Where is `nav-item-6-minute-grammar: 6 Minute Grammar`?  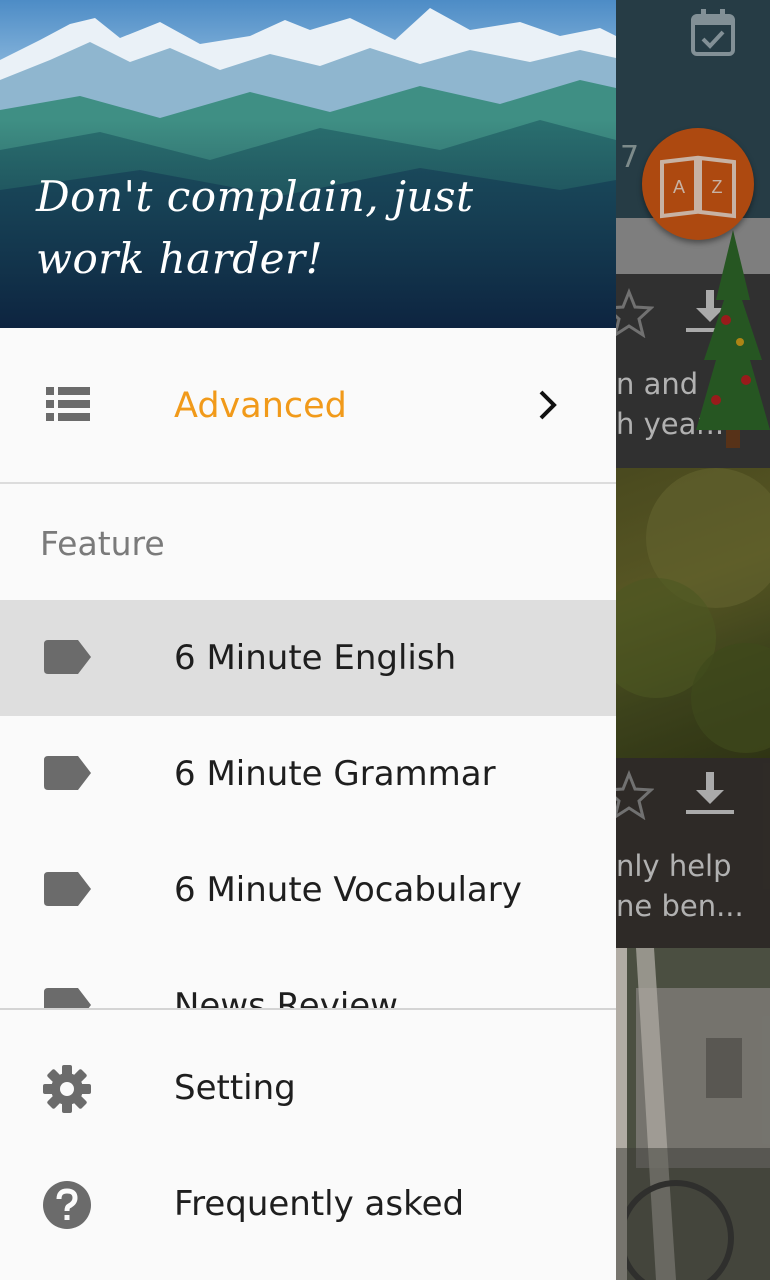 nav-item-6-minute-grammar: 6 Minute Grammar is located at coordinates (308, 774).